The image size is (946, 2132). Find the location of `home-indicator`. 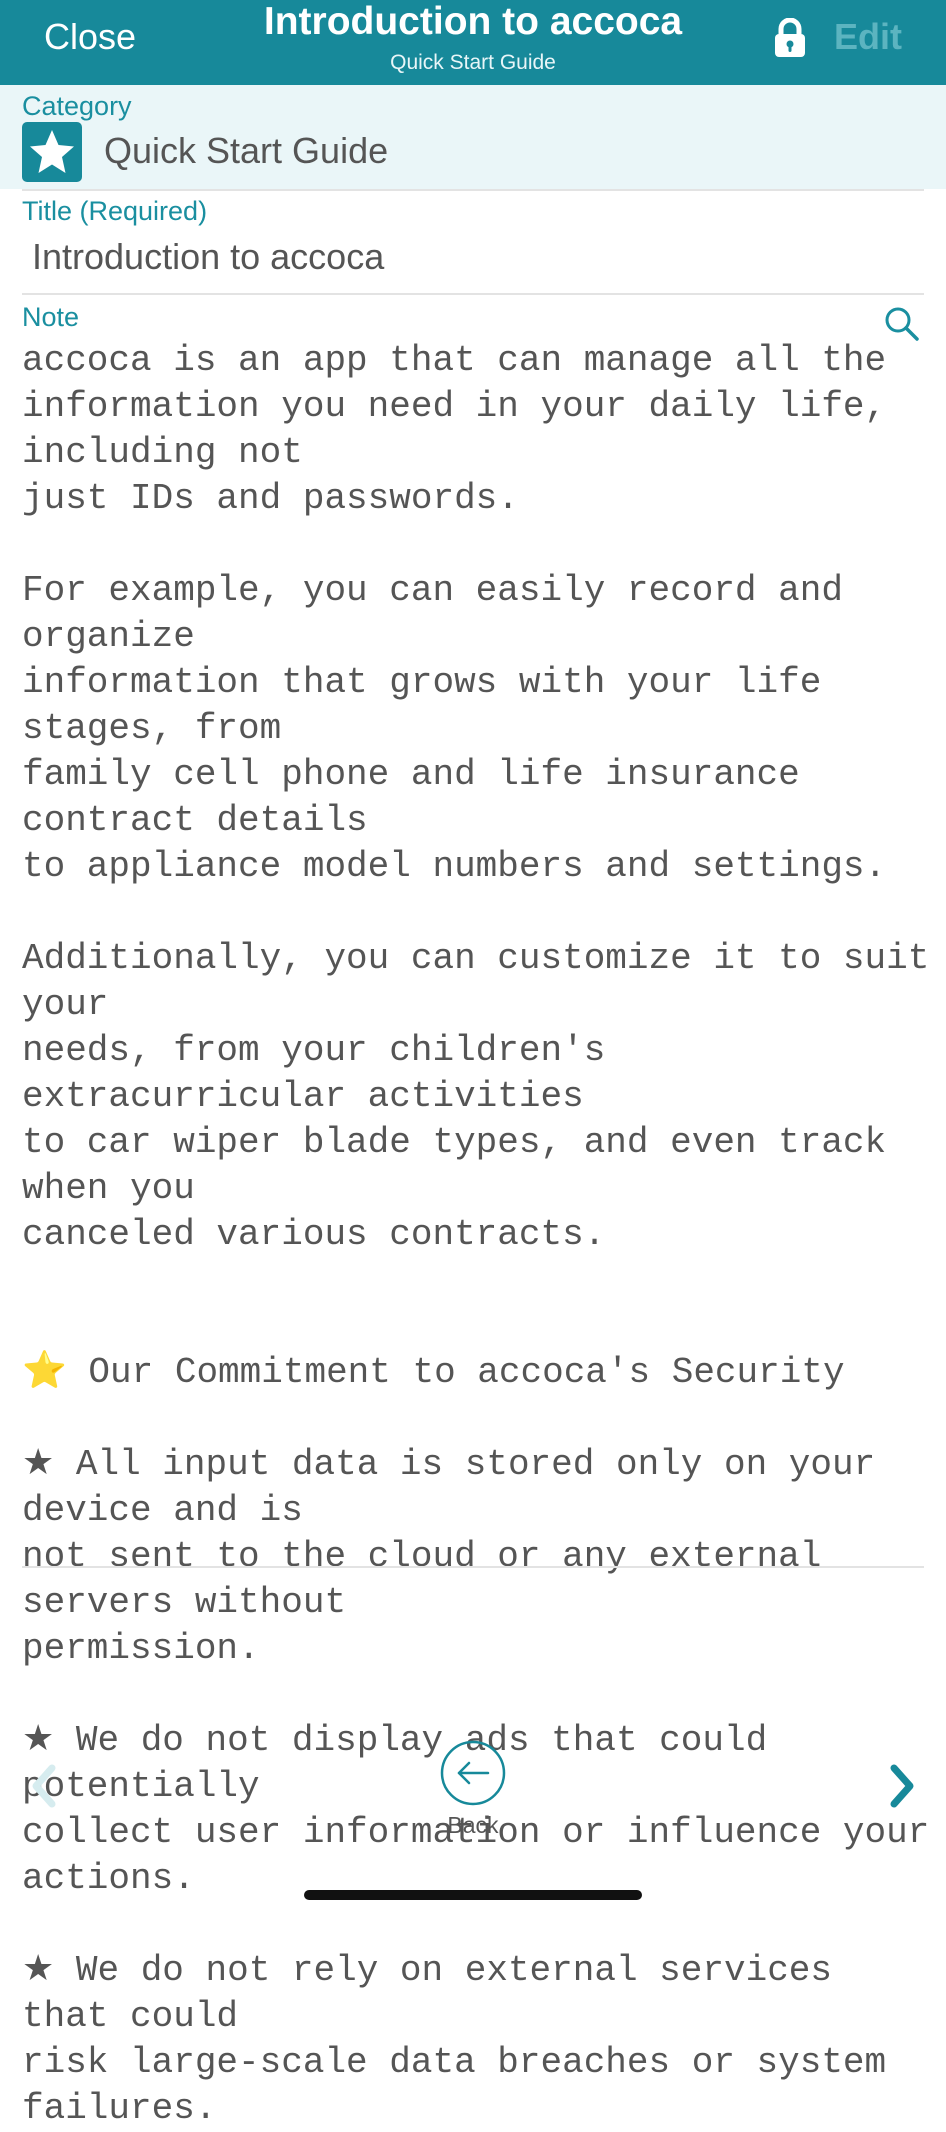

home-indicator is located at coordinates (473, 1895).